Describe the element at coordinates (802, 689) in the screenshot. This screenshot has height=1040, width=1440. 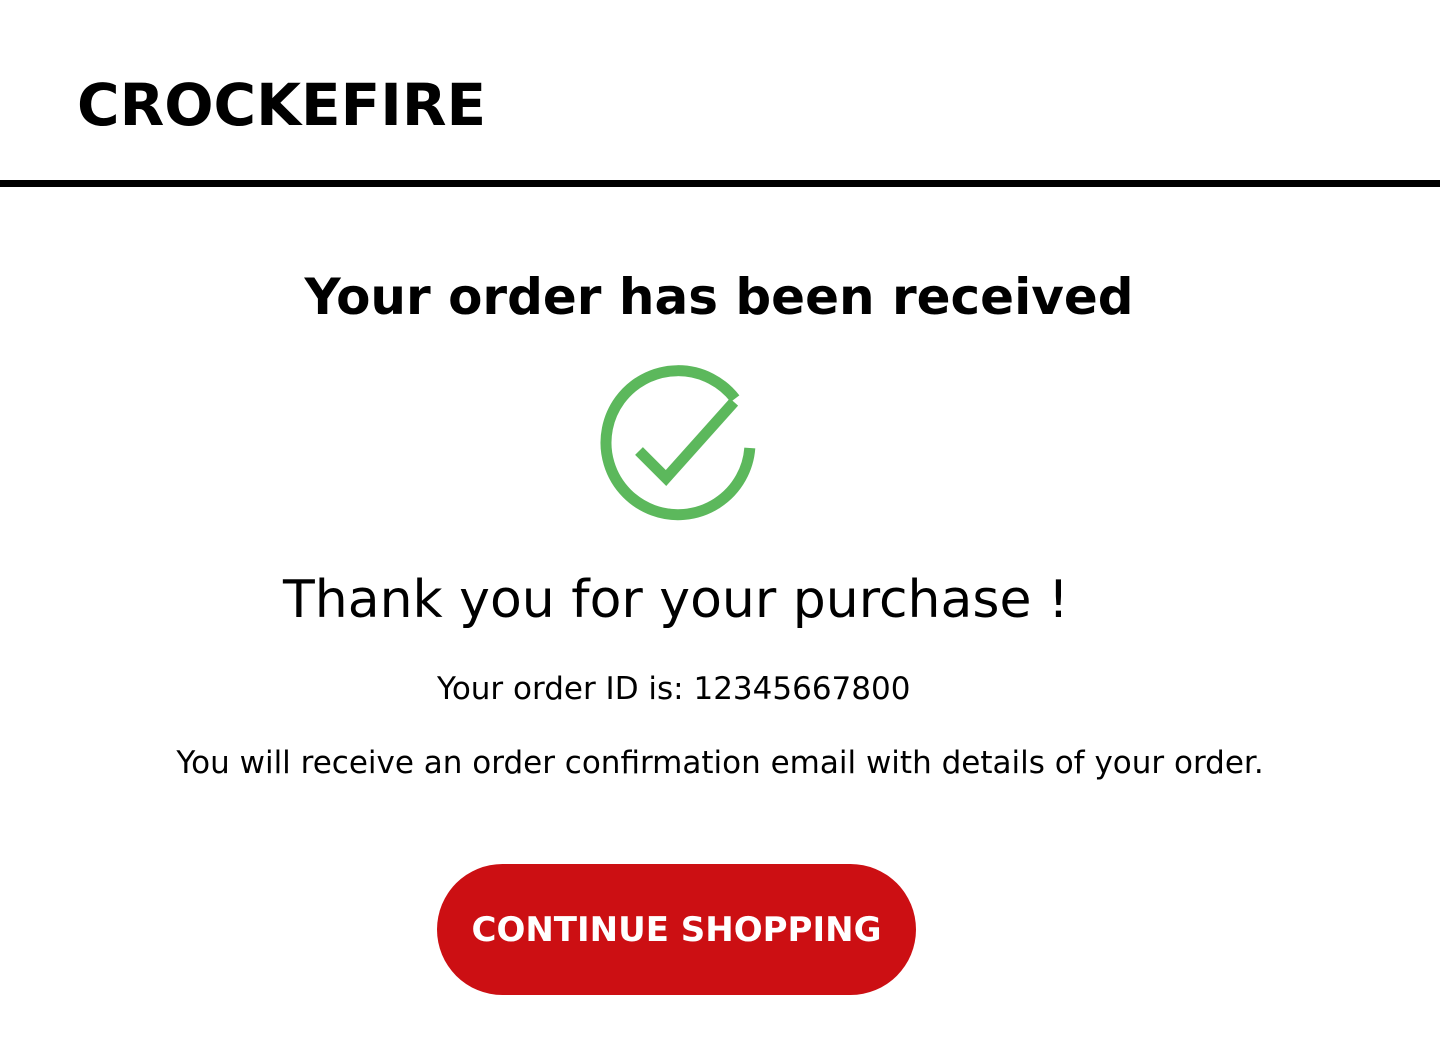
I see `order-id-value: 12345667800` at that location.